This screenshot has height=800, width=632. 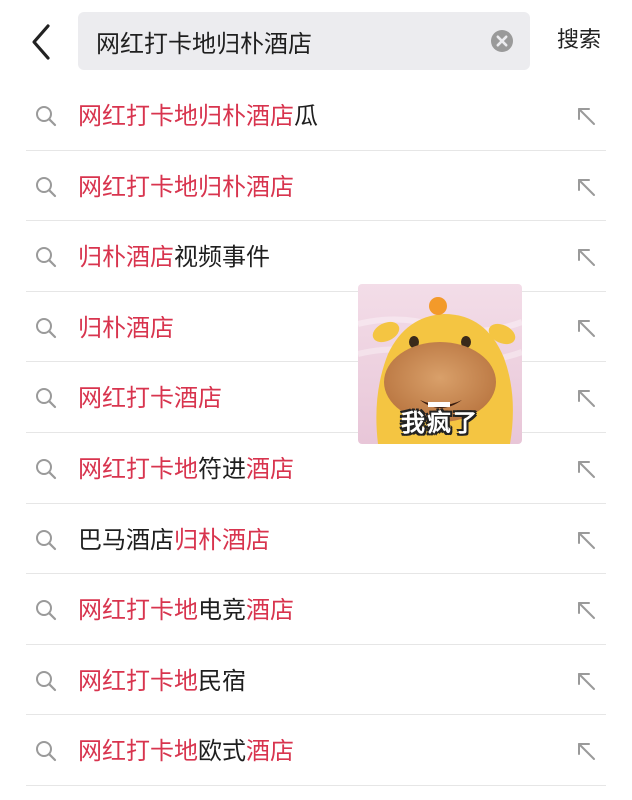 I want to click on suggestion-text: 网红打卡地欧式酒店, so click(x=186, y=751).